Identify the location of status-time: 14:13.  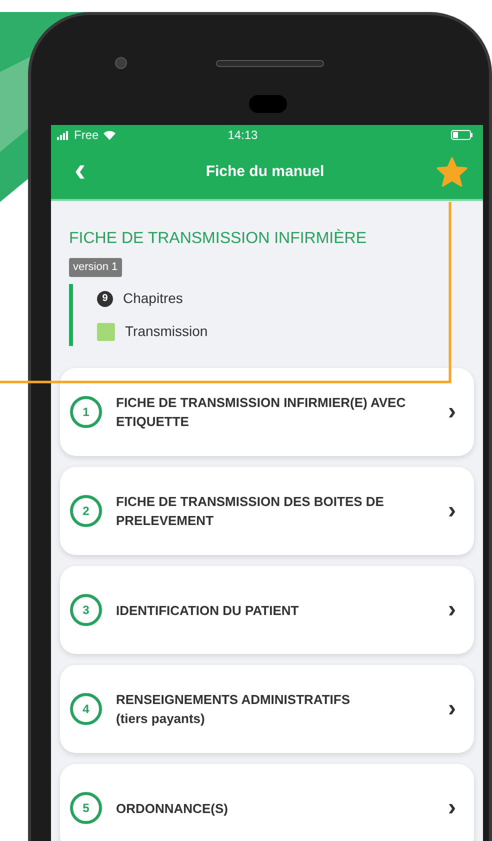
(243, 135).